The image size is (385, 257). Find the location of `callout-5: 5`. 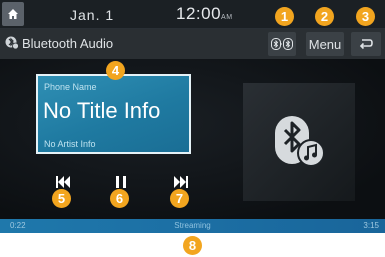

callout-5: 5 is located at coordinates (61, 198).